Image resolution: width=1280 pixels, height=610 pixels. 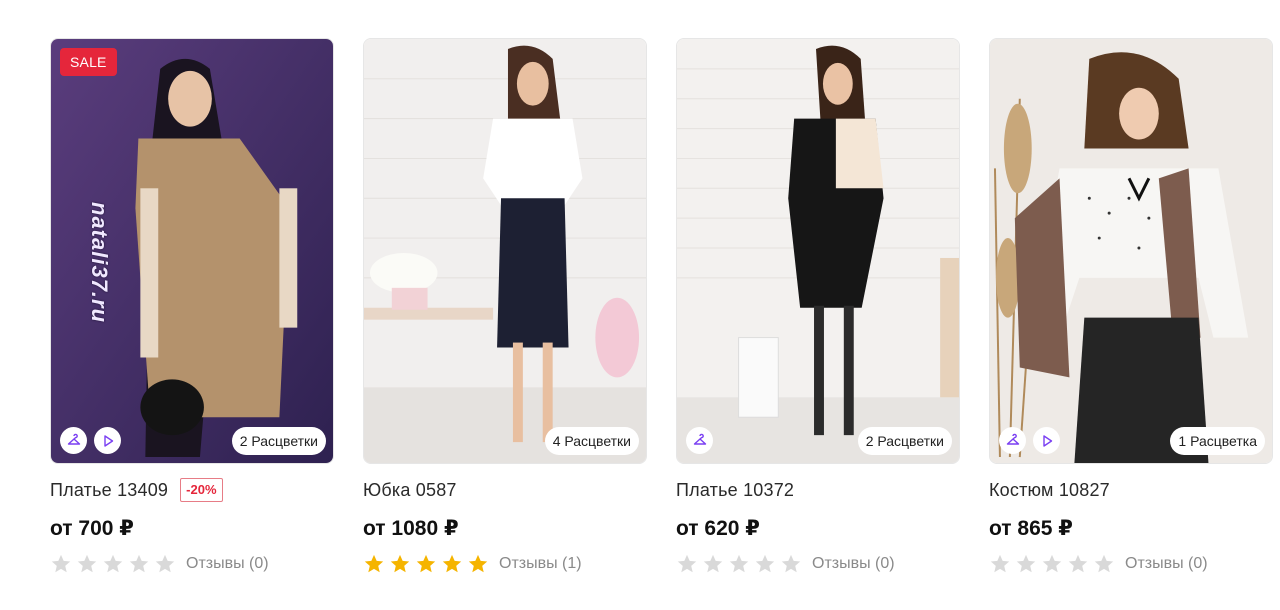 I want to click on product-title-row: Платье 13409 -20%, so click(x=192, y=490).